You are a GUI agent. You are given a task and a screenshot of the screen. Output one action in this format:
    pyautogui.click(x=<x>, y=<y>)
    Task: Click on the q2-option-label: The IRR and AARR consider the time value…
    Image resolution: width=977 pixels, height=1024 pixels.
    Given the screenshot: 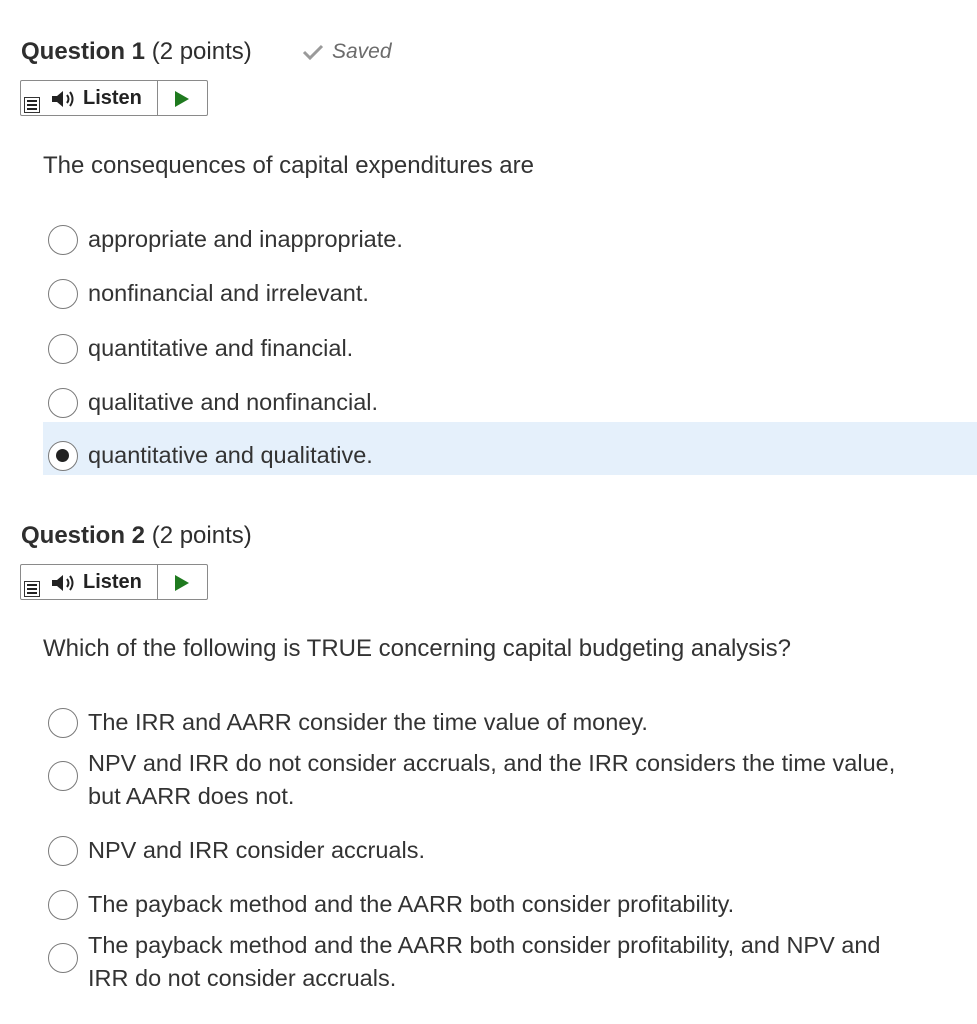 What is the action you would take?
    pyautogui.click(x=368, y=722)
    